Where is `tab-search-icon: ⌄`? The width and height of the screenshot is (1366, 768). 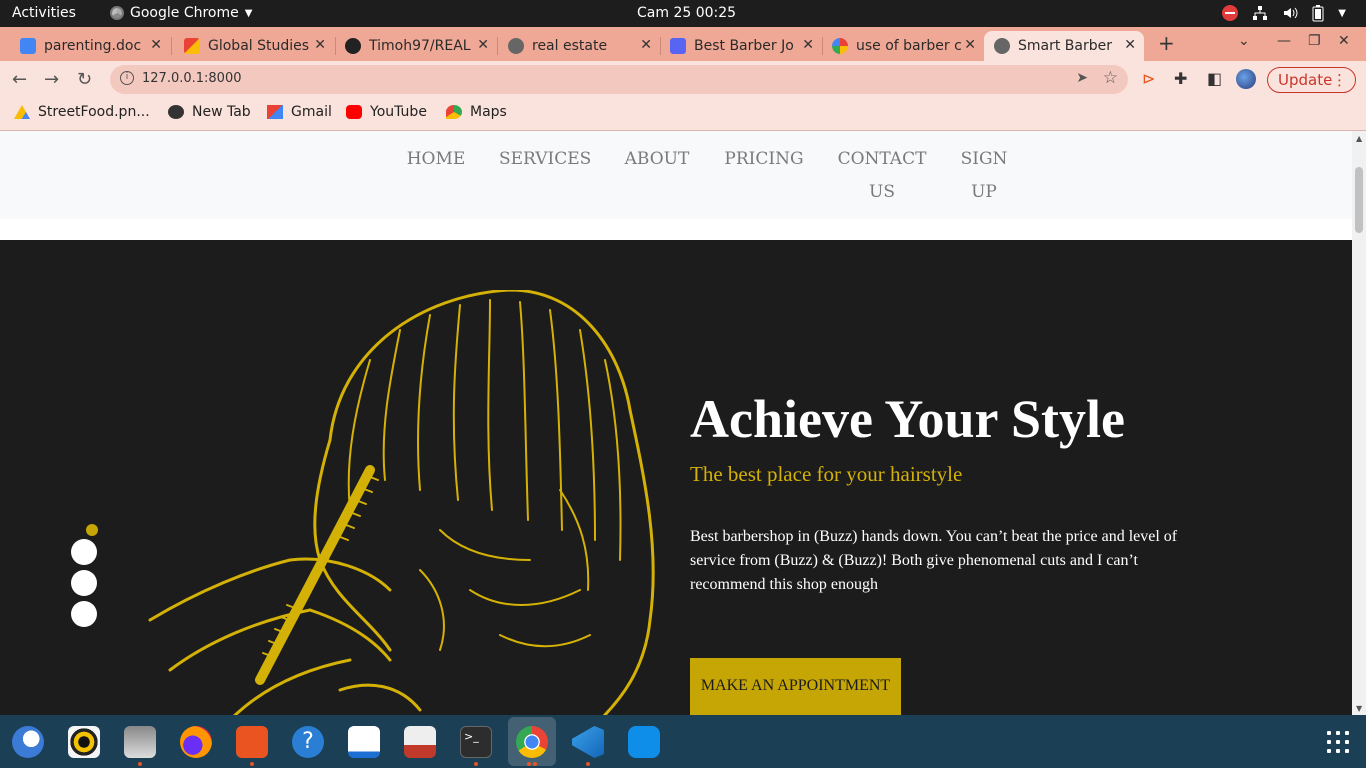 tab-search-icon: ⌄ is located at coordinates (1244, 41).